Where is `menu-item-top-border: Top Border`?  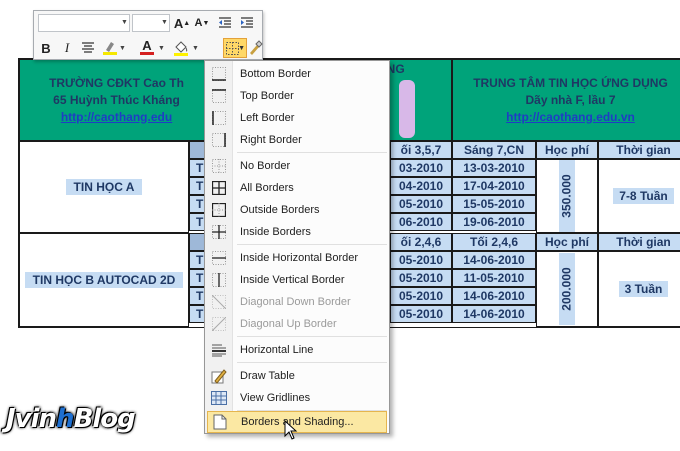 menu-item-top-border: Top Border is located at coordinates (297, 96).